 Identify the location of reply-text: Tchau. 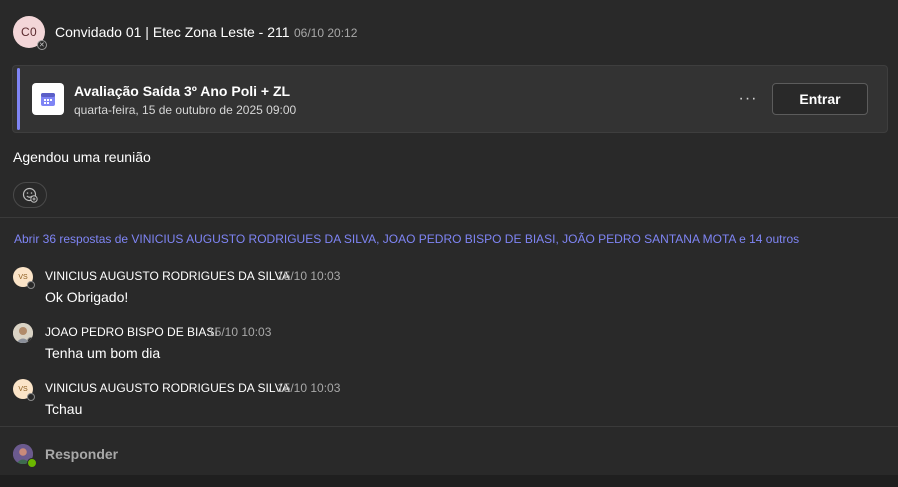
(64, 409).